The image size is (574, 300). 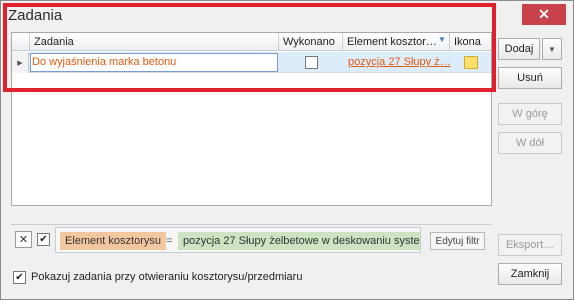 What do you see at coordinates (23, 239) in the screenshot?
I see `clear-filter-icon: ✕` at bounding box center [23, 239].